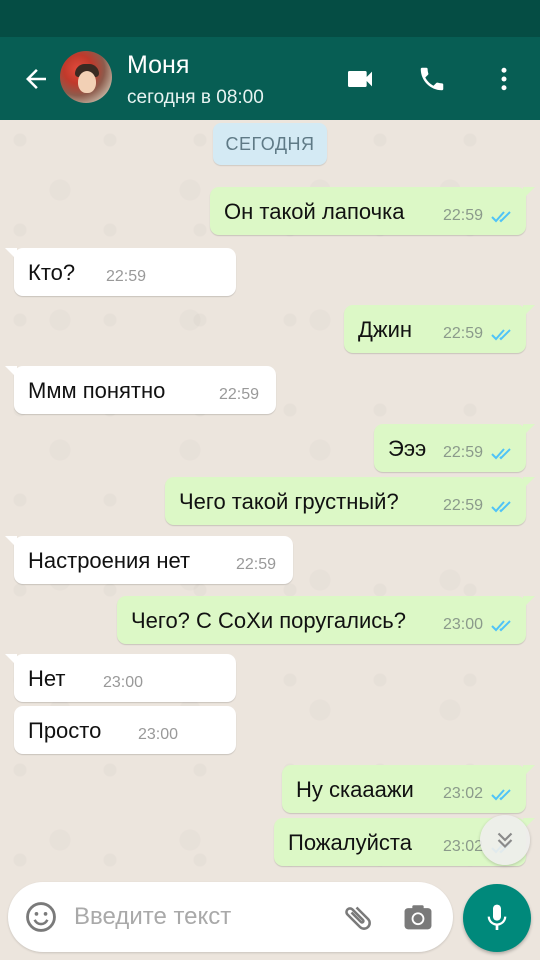 The image size is (540, 960). Describe the element at coordinates (158, 65) in the screenshot. I see `contact-name: Моня` at that location.